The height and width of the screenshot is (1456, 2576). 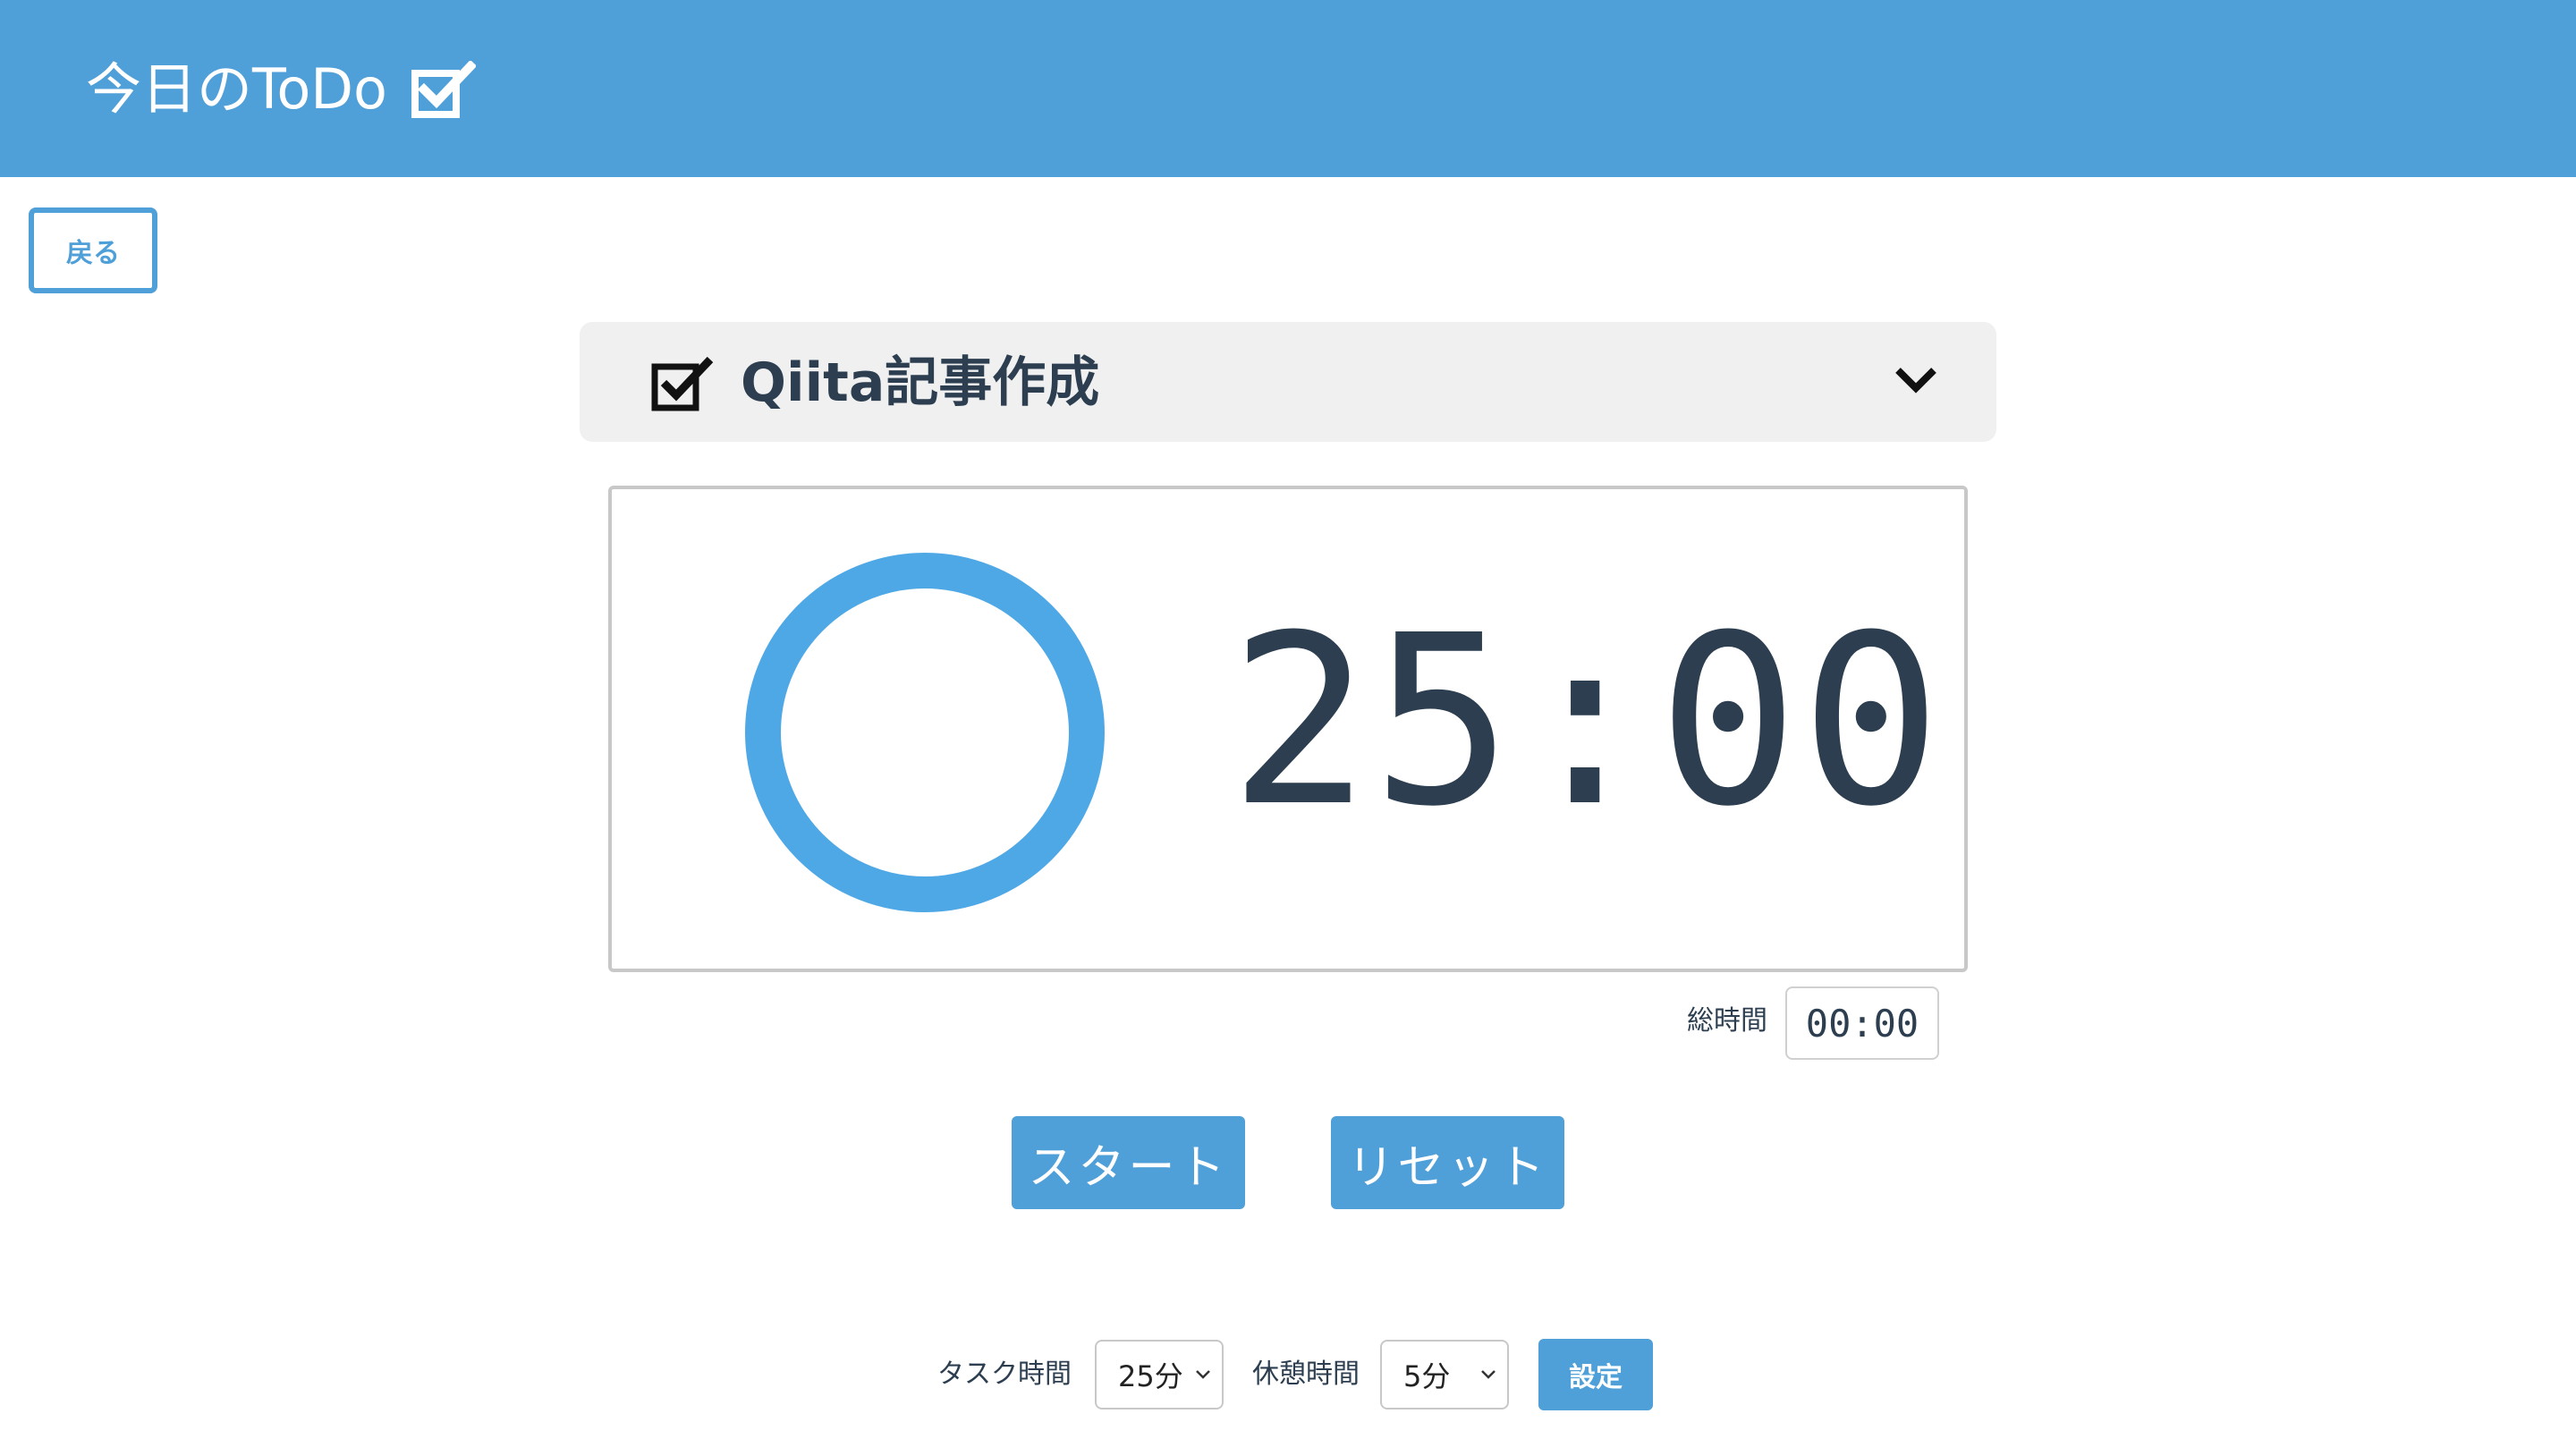 What do you see at coordinates (1288, 88) in the screenshot?
I see `app-header: 今日のToDo` at bounding box center [1288, 88].